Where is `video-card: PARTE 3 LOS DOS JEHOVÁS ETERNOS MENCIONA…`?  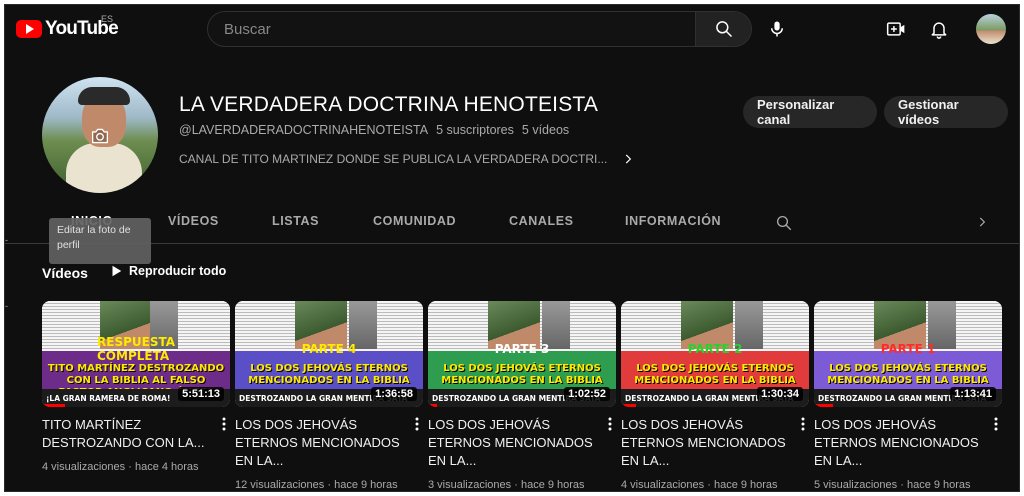
video-card: PARTE 3 LOS DOS JEHOVÁS ETERNOS MENCIONA… is located at coordinates (522, 396).